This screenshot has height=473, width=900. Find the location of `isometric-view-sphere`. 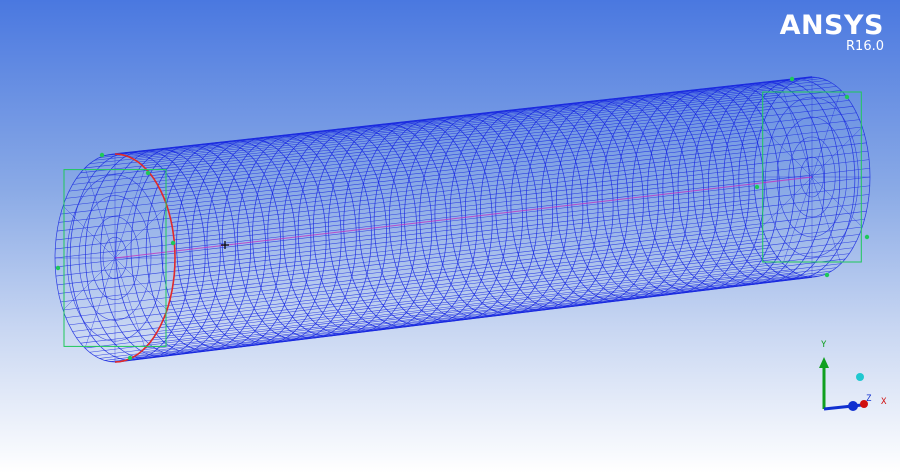

isometric-view-sphere is located at coordinates (860, 377).